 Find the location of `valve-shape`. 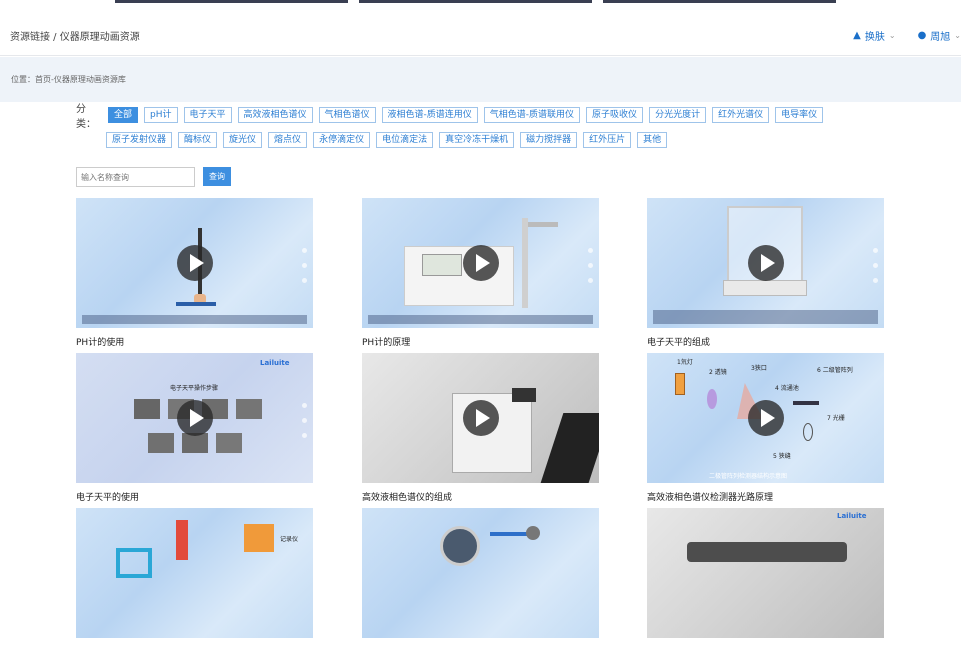

valve-shape is located at coordinates (460, 546).